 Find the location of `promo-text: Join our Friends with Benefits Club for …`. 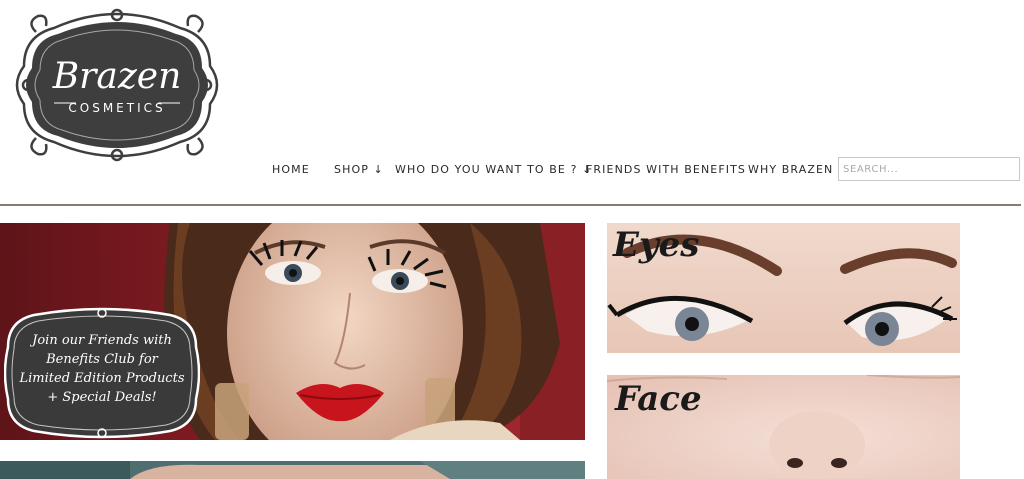

promo-text: Join our Friends with Benefits Club for … is located at coordinates (102, 369).